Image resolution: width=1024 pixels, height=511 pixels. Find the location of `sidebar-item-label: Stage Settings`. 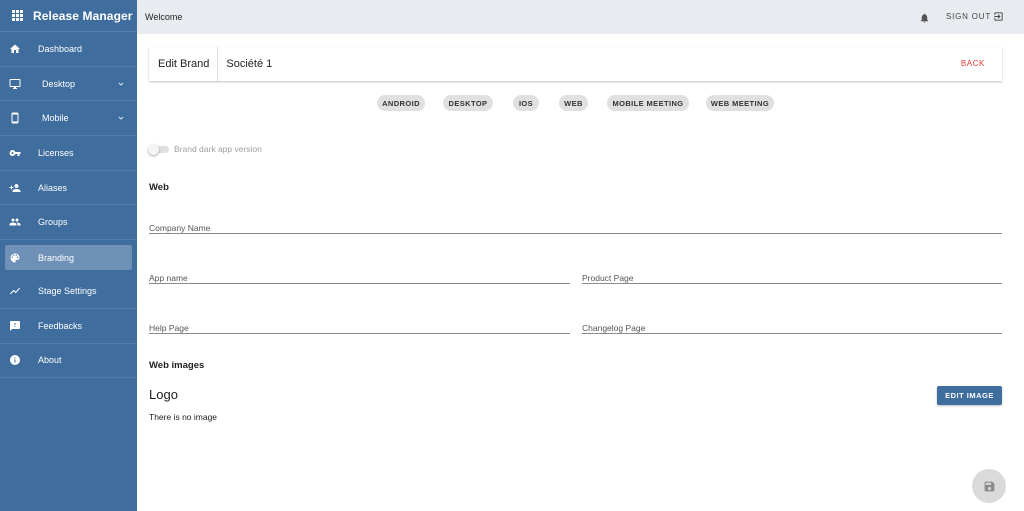

sidebar-item-label: Stage Settings is located at coordinates (67, 290).